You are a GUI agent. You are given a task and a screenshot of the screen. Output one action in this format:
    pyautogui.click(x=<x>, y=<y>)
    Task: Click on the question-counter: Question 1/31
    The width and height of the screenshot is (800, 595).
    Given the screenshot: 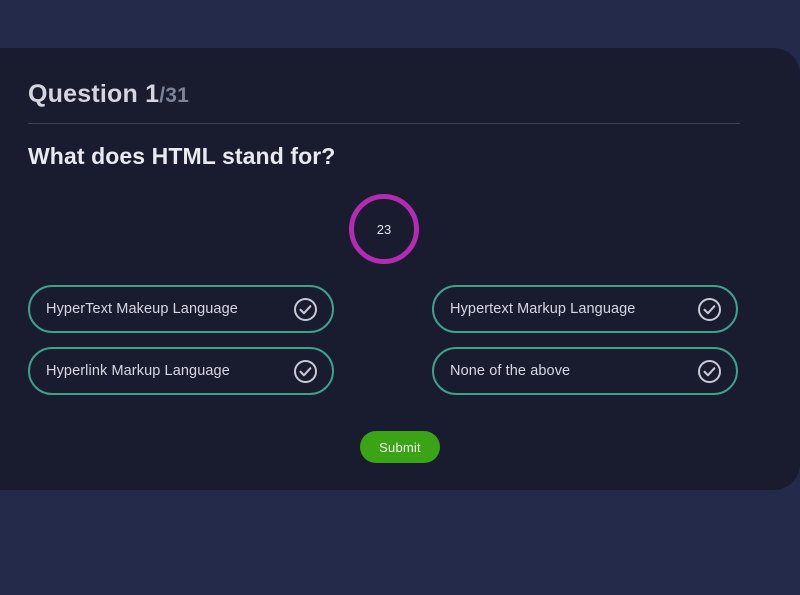 What is the action you would take?
    pyautogui.click(x=108, y=94)
    